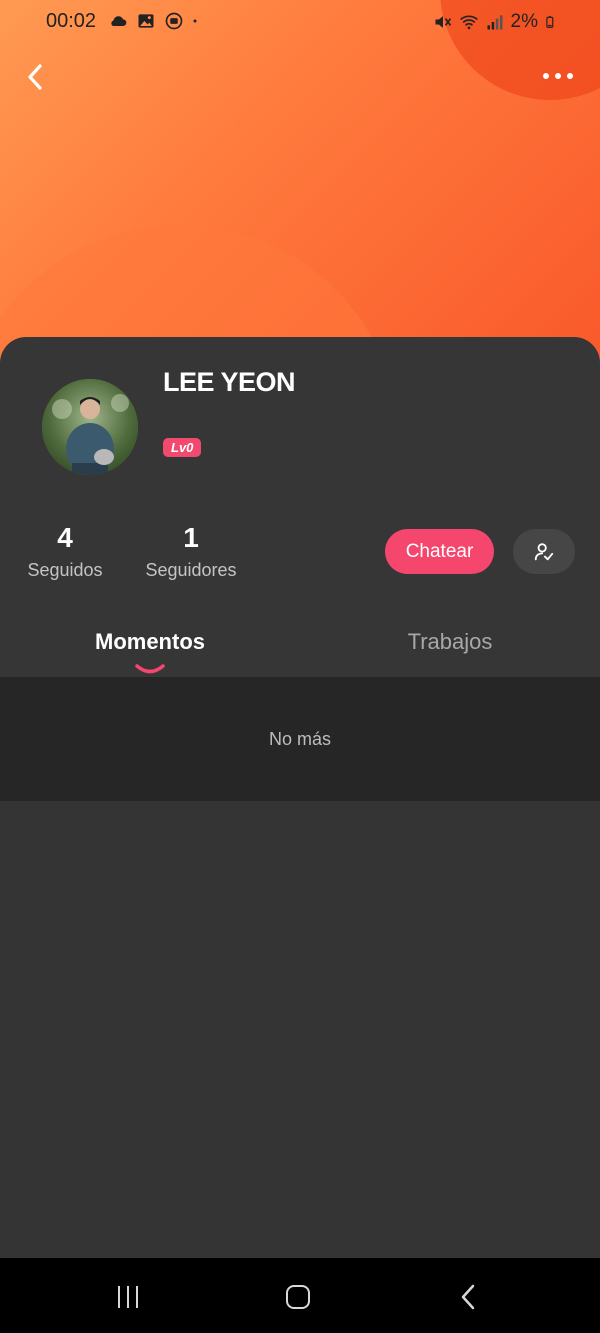 Image resolution: width=600 pixels, height=1333 pixels. I want to click on profile-name: LEE YEON, so click(229, 382).